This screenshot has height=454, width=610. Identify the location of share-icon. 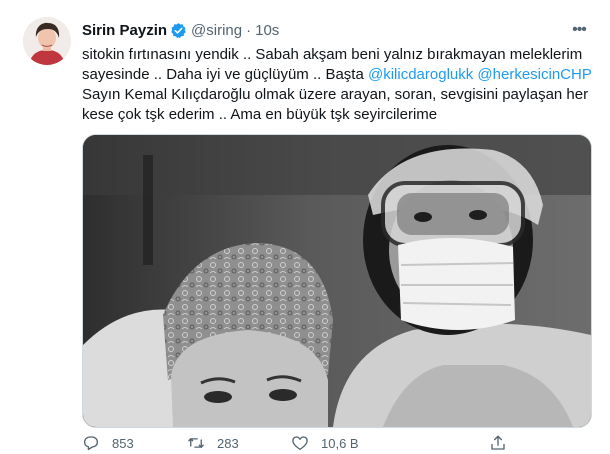
(498, 442).